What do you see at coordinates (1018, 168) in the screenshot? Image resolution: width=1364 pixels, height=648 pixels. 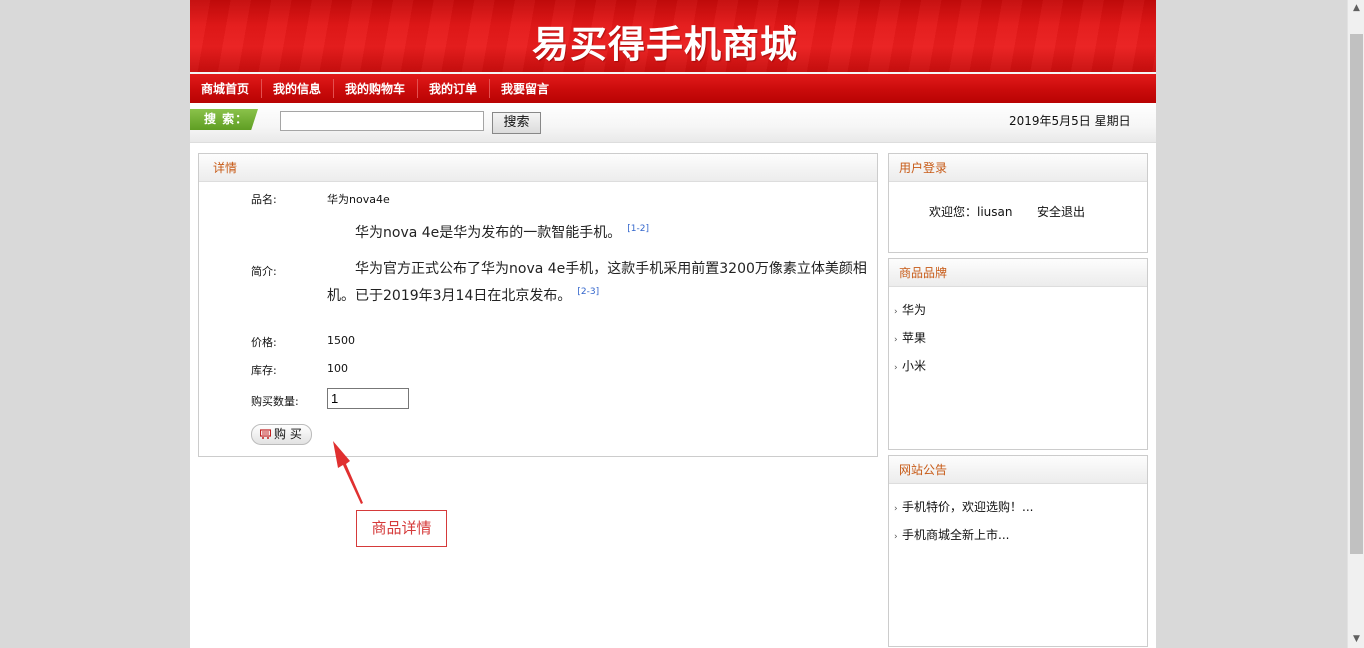 I see `login-panel-title: 用户登录` at bounding box center [1018, 168].